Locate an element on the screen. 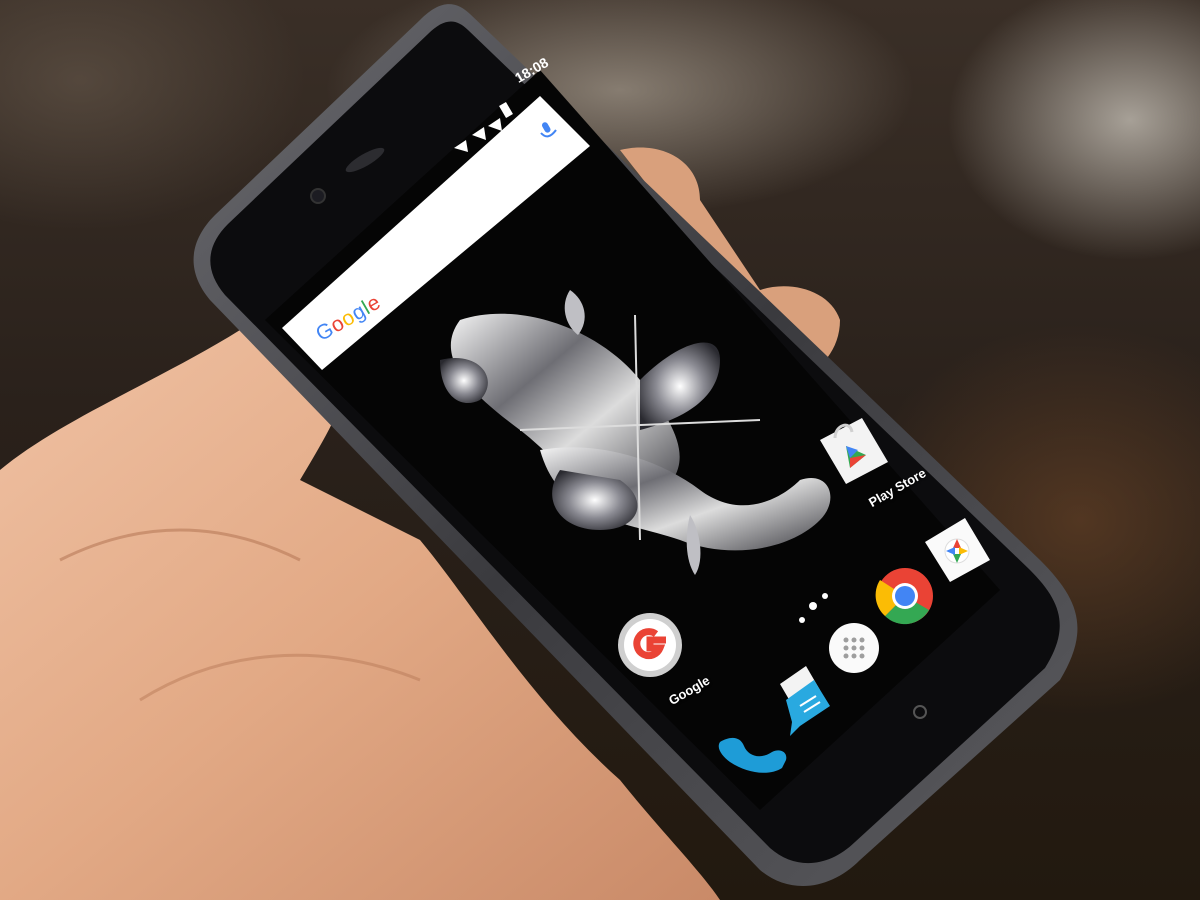 This screenshot has height=900, width=1200. google-app-icon is located at coordinates (650, 645).